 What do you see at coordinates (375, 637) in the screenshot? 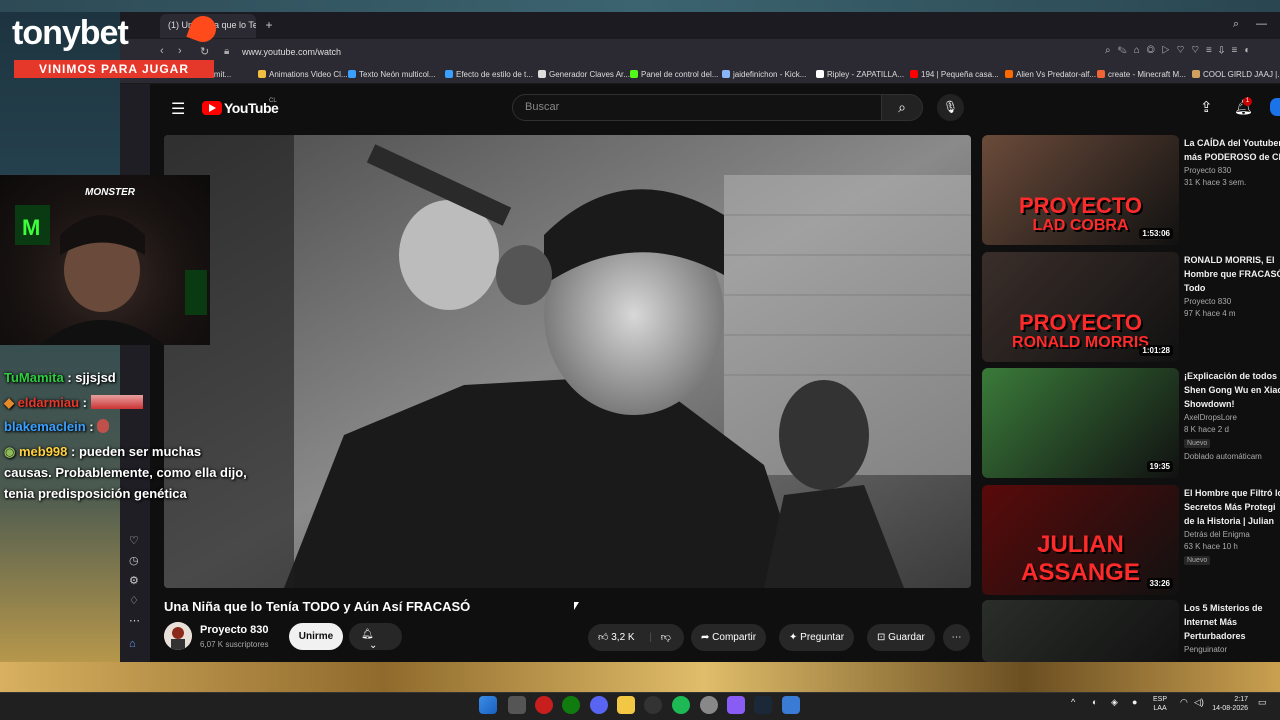
I see `subscription-bell-button: 🔔︎ ⌄` at bounding box center [375, 637].